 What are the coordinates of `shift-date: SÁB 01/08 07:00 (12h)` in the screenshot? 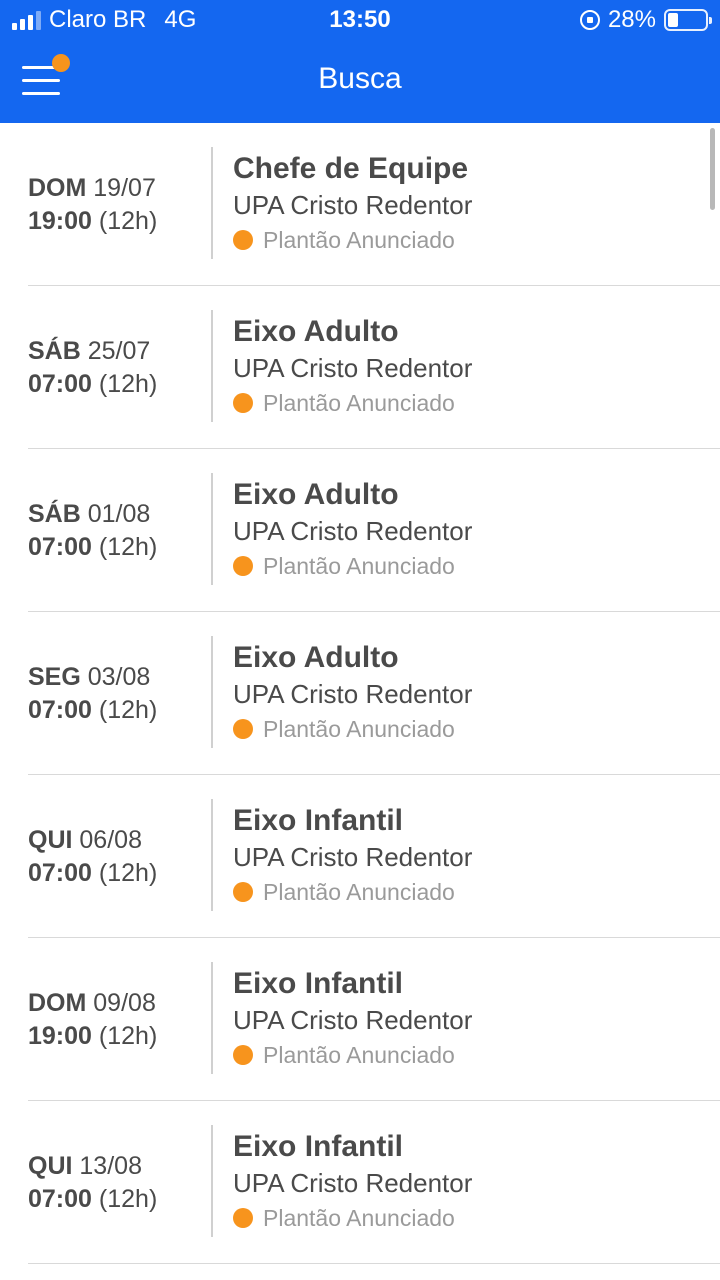 It's located at (120, 530).